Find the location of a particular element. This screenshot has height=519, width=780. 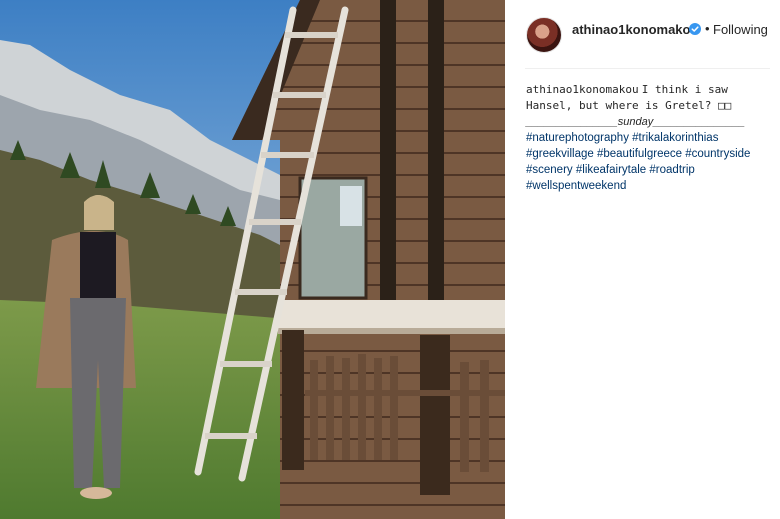

hashtag-link: #naturephotography is located at coordinates (577, 138).